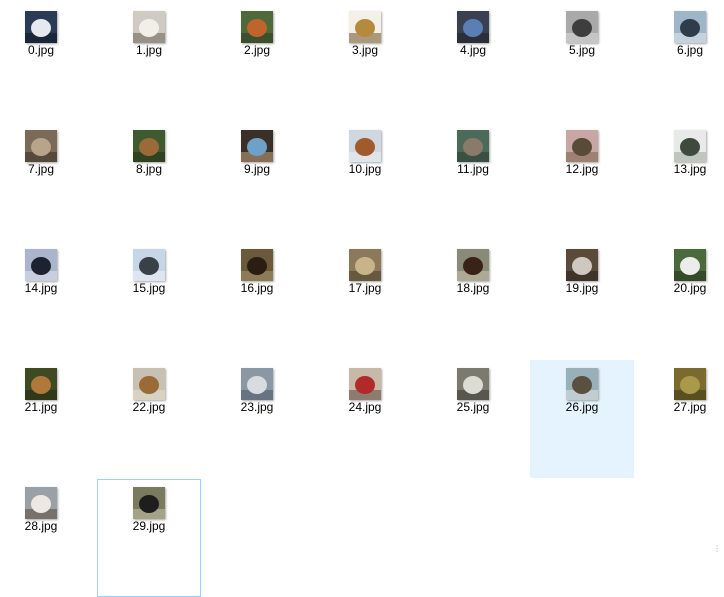 Image resolution: width=724 pixels, height=597 pixels. I want to click on file-item: 23.jpg, so click(257, 419).